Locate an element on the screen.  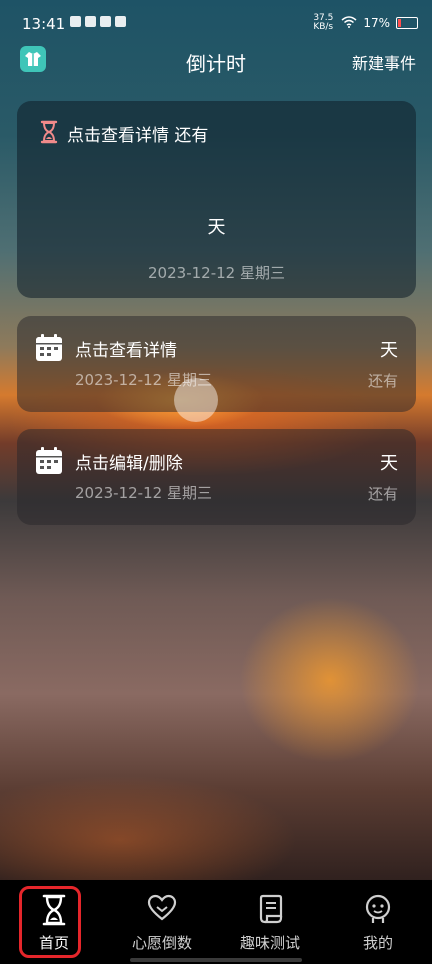
tab-label: 趣味测试 is located at coordinates (269, 943).